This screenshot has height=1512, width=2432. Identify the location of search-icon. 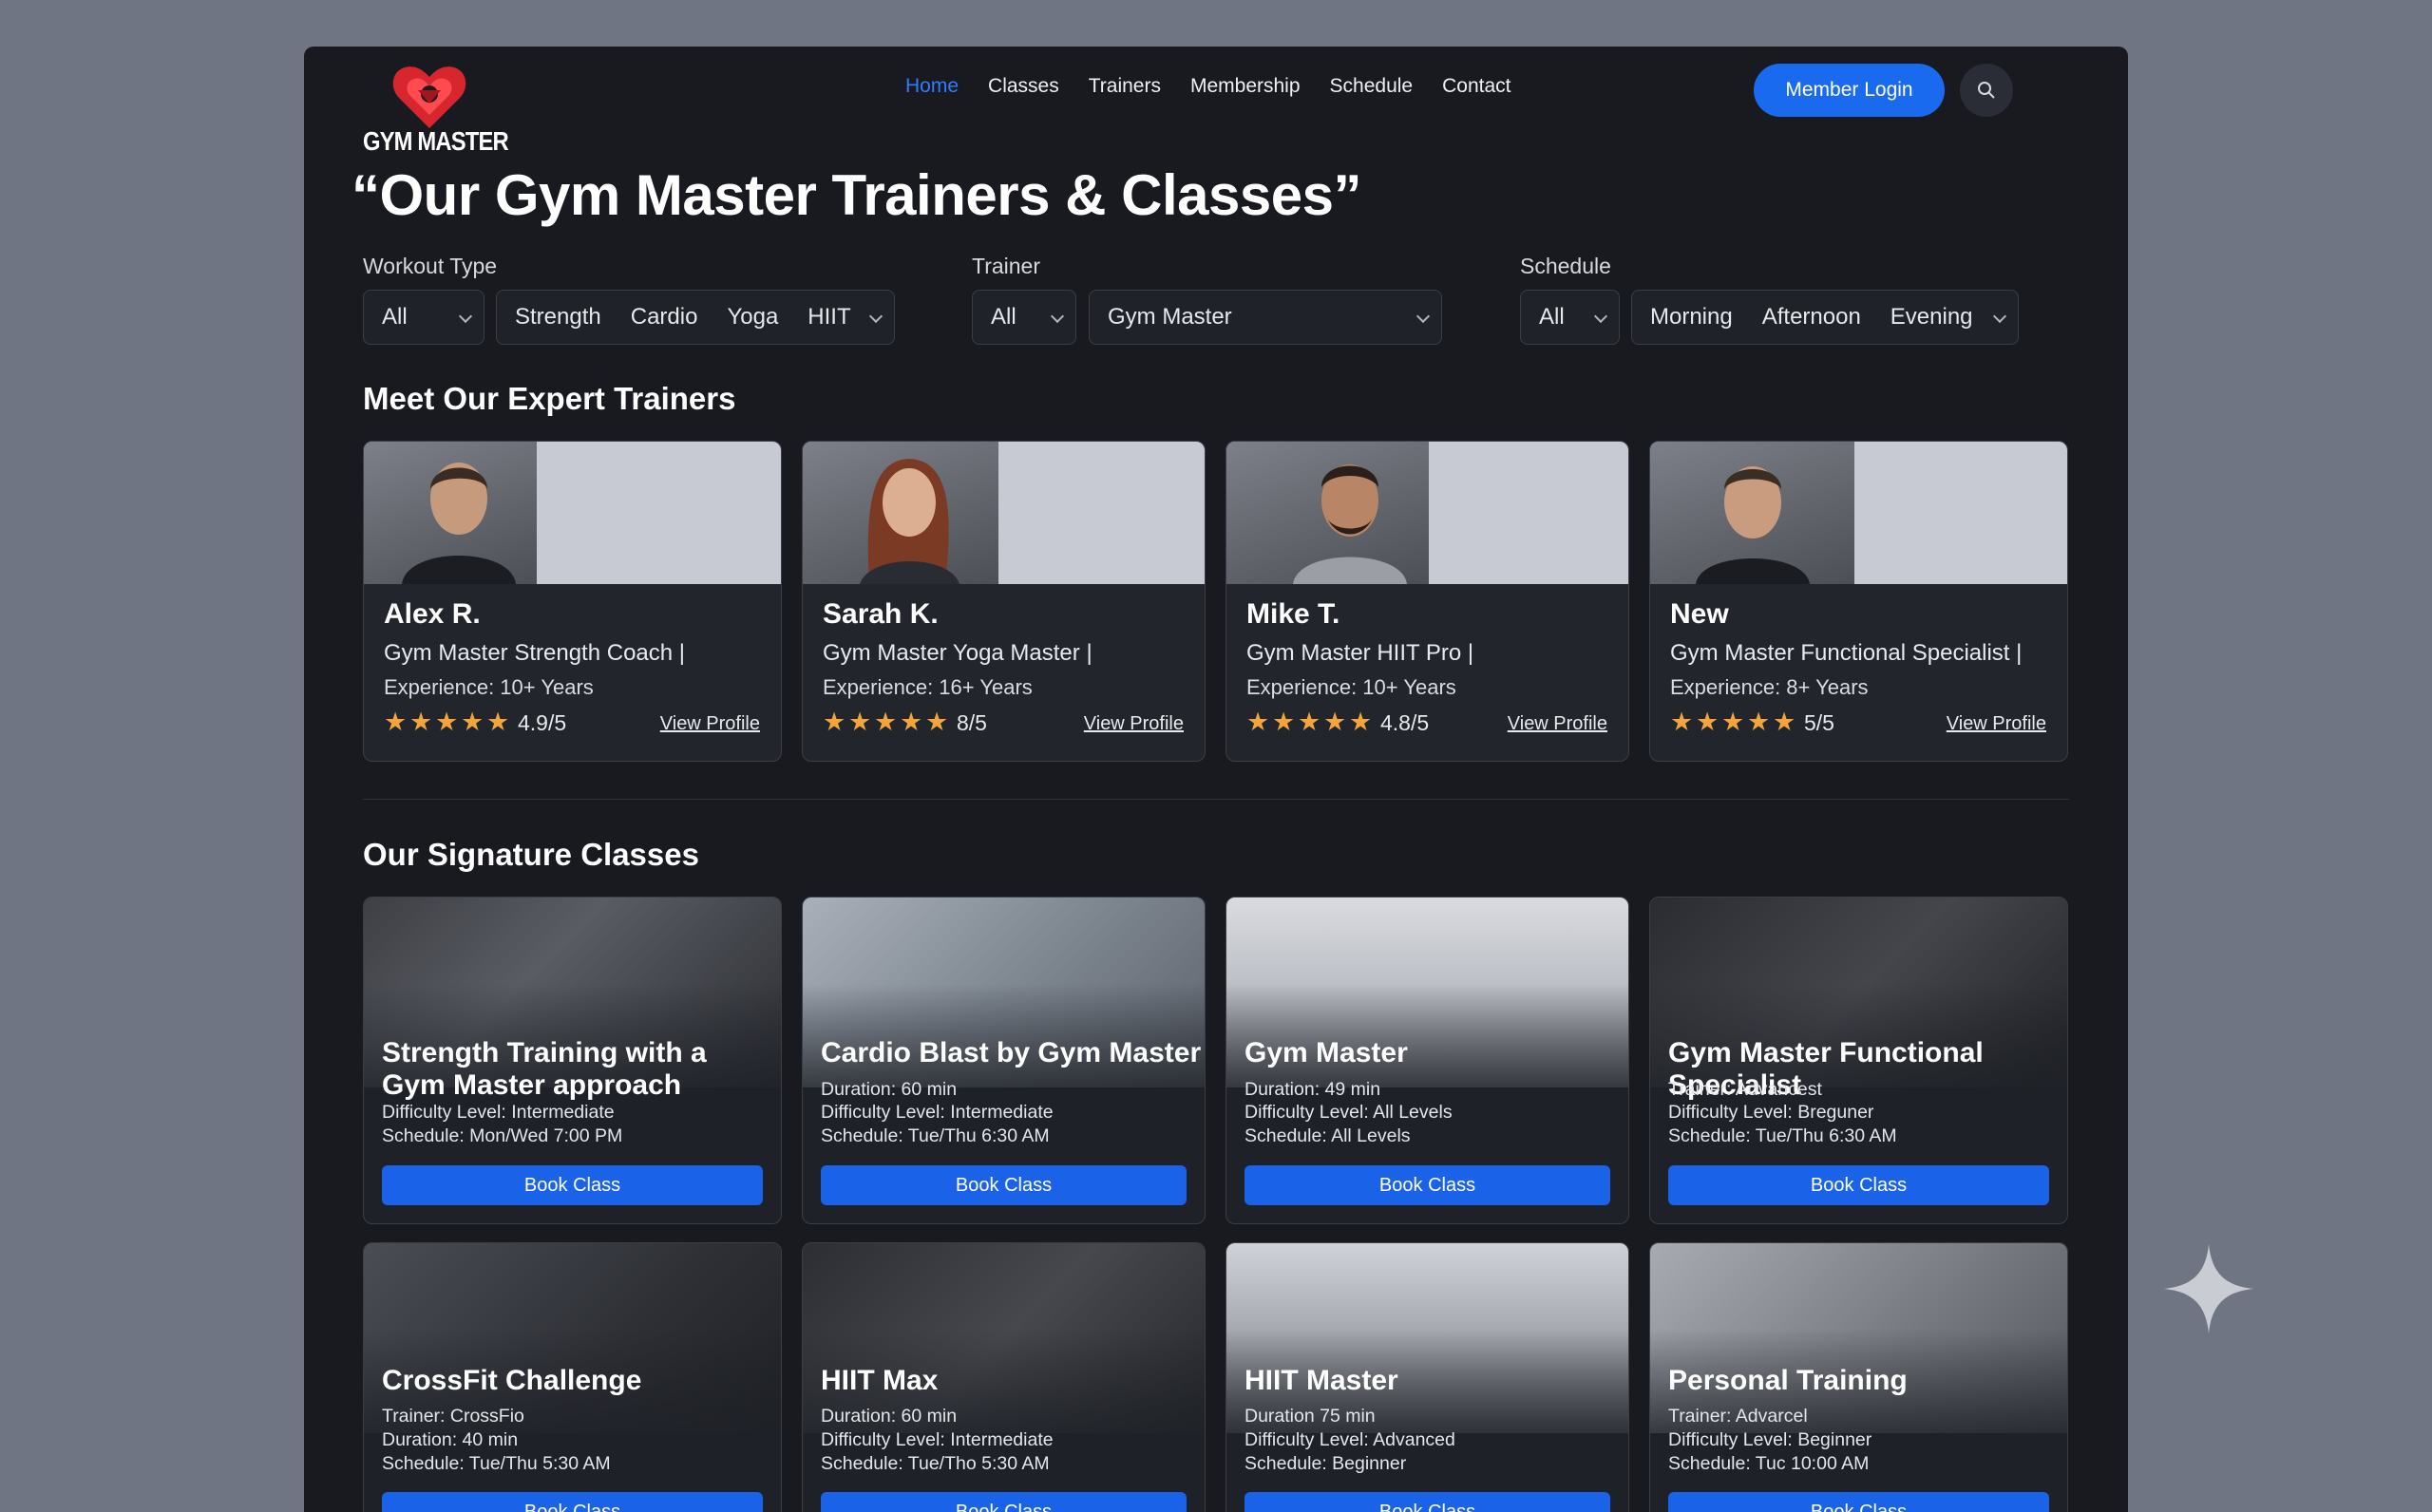
(1986, 91).